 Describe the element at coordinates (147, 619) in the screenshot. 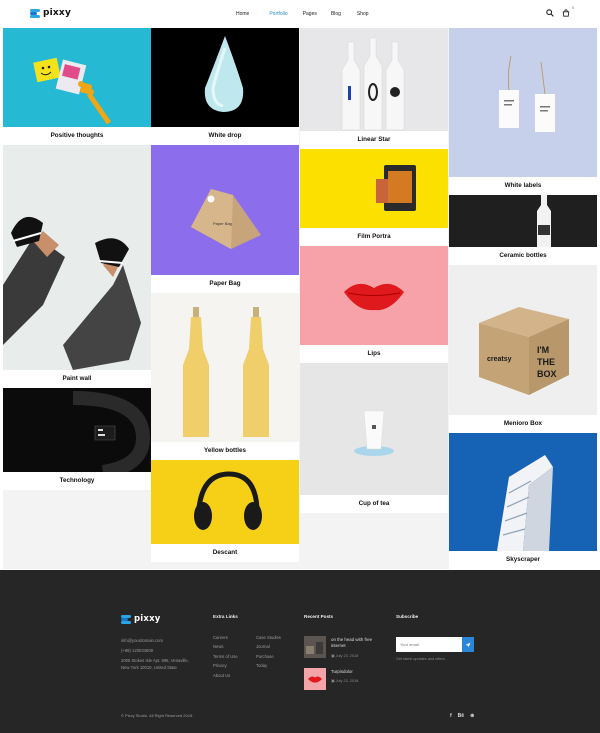

I see `footer-logo-text: pixxy` at that location.